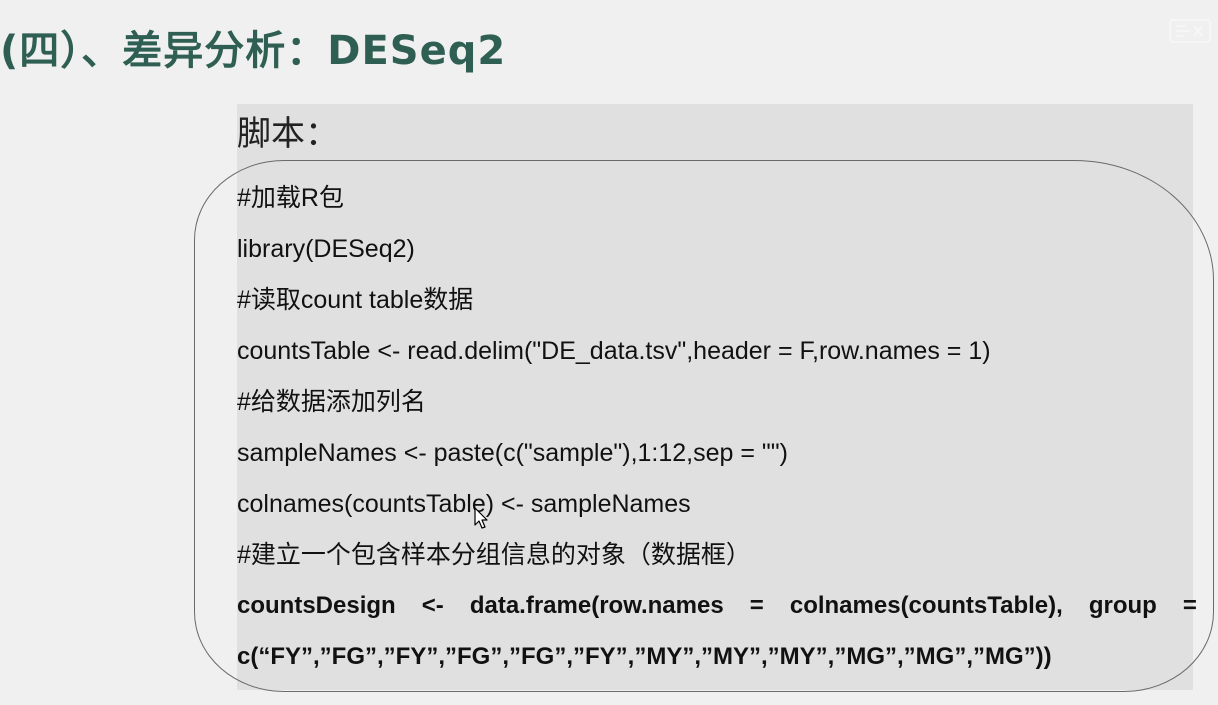 The image size is (1218, 705). Describe the element at coordinates (253, 51) in the screenshot. I see `slide-title: (四）、差异分析：DESeq2` at that location.